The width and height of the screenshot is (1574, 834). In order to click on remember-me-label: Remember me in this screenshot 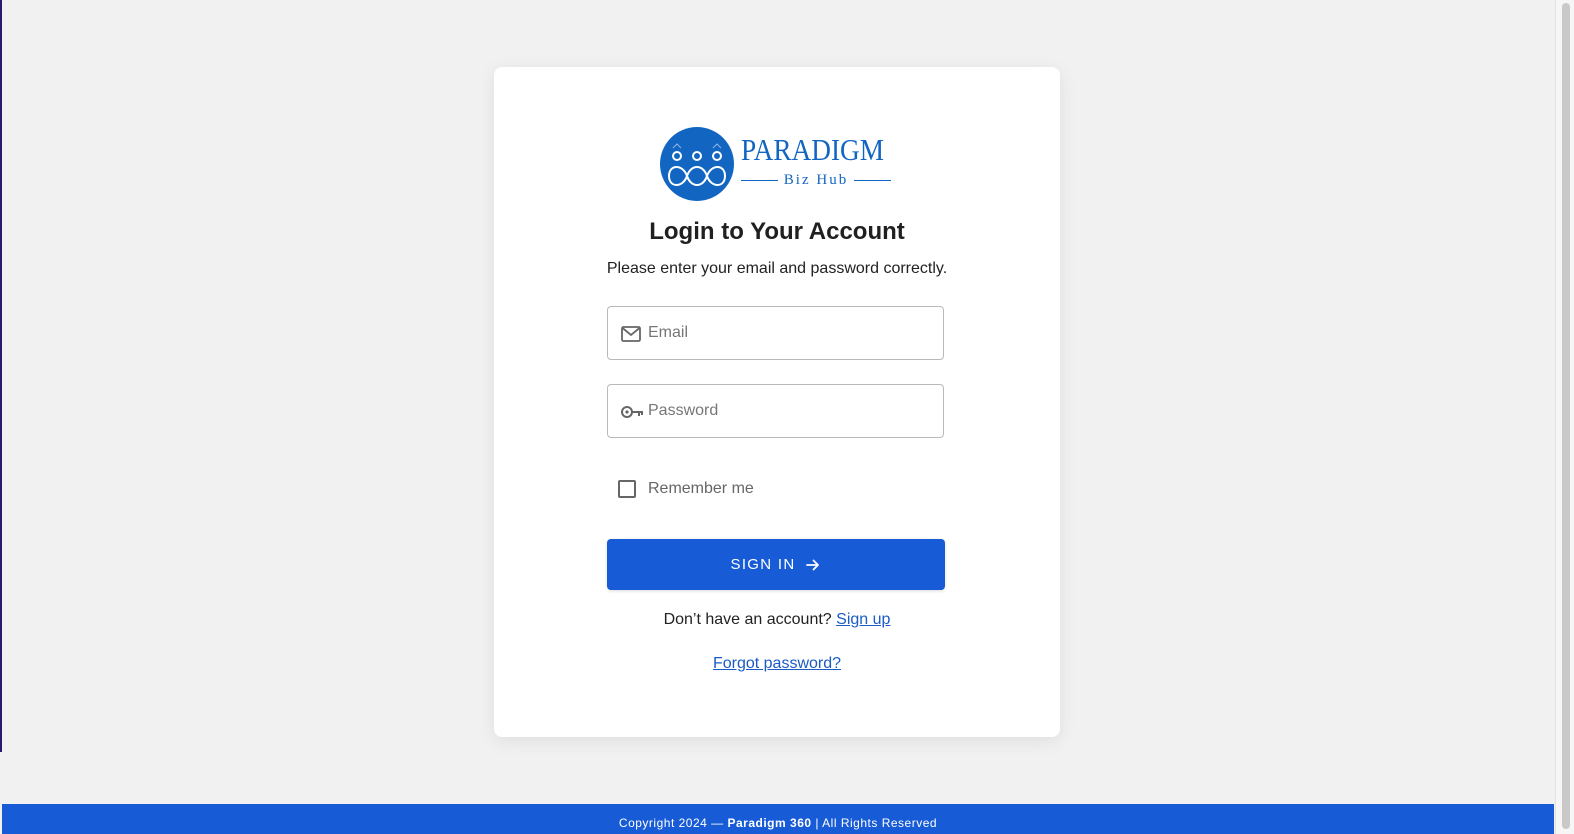, I will do `click(701, 488)`.